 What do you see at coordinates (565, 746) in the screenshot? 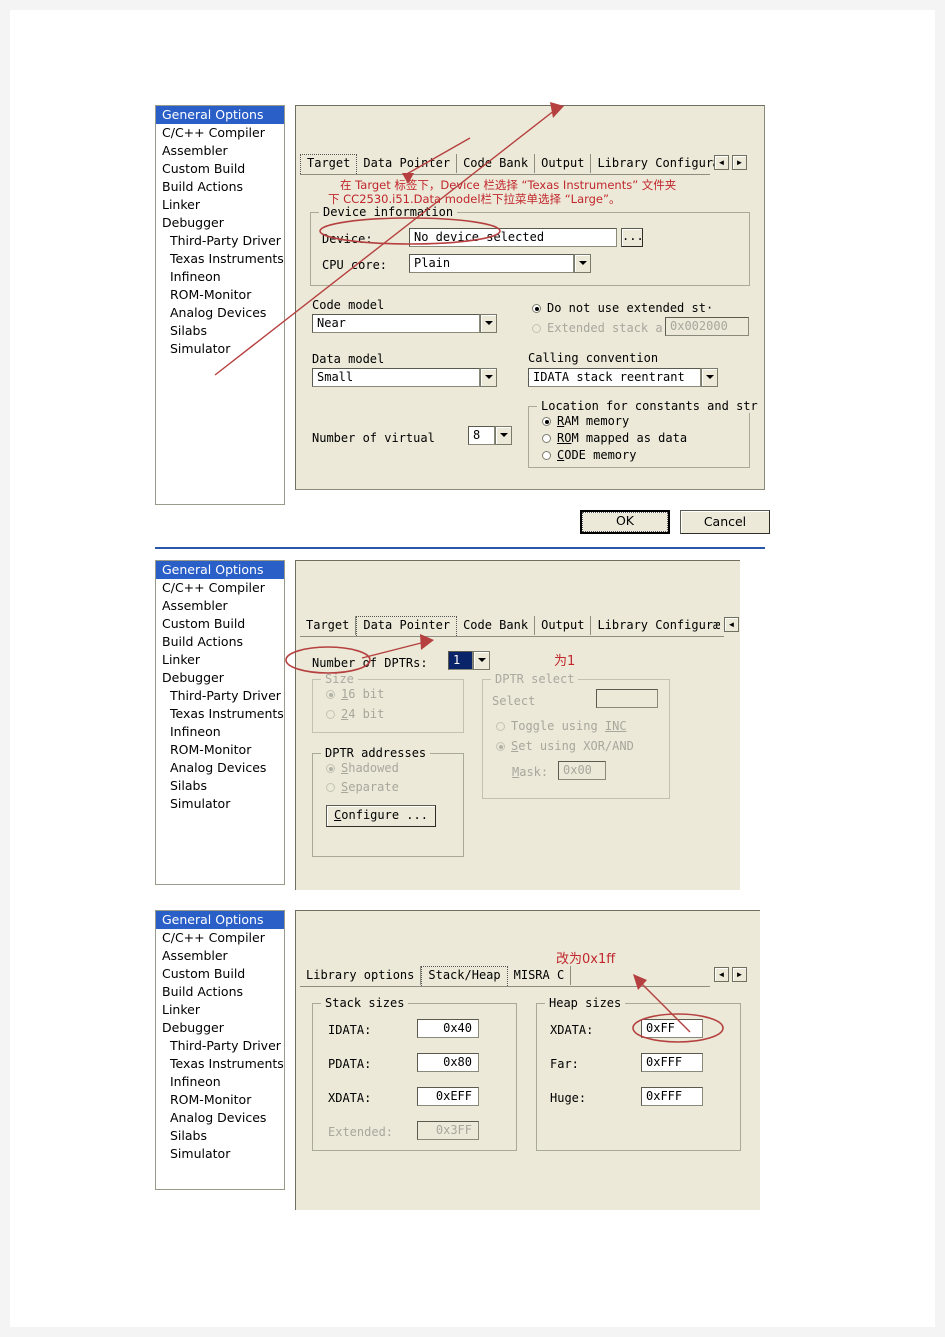
I see `radio-set-using-xor-and: Set using XOR/AND` at bounding box center [565, 746].